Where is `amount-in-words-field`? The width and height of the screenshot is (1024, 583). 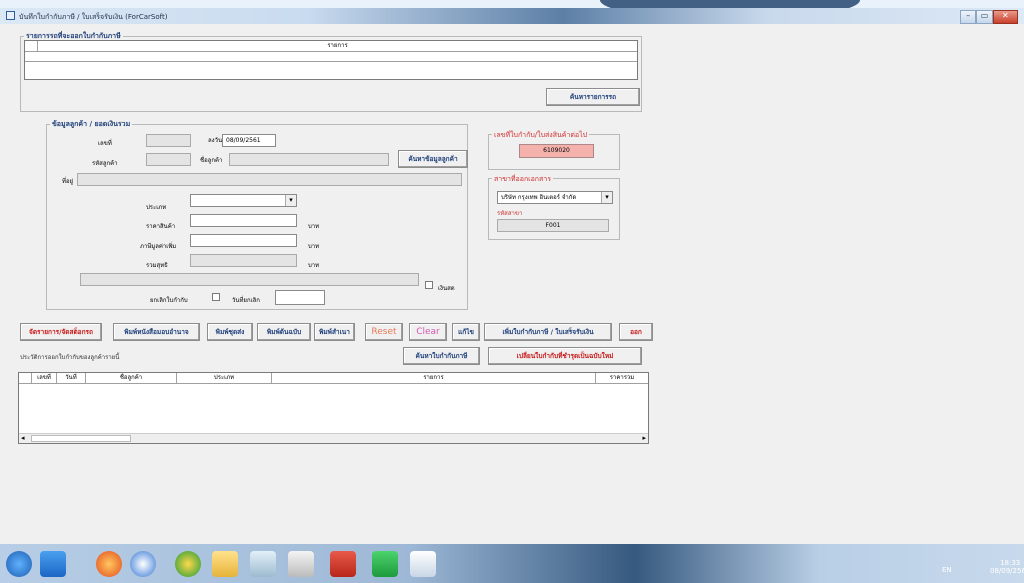
amount-in-words-field is located at coordinates (249, 279).